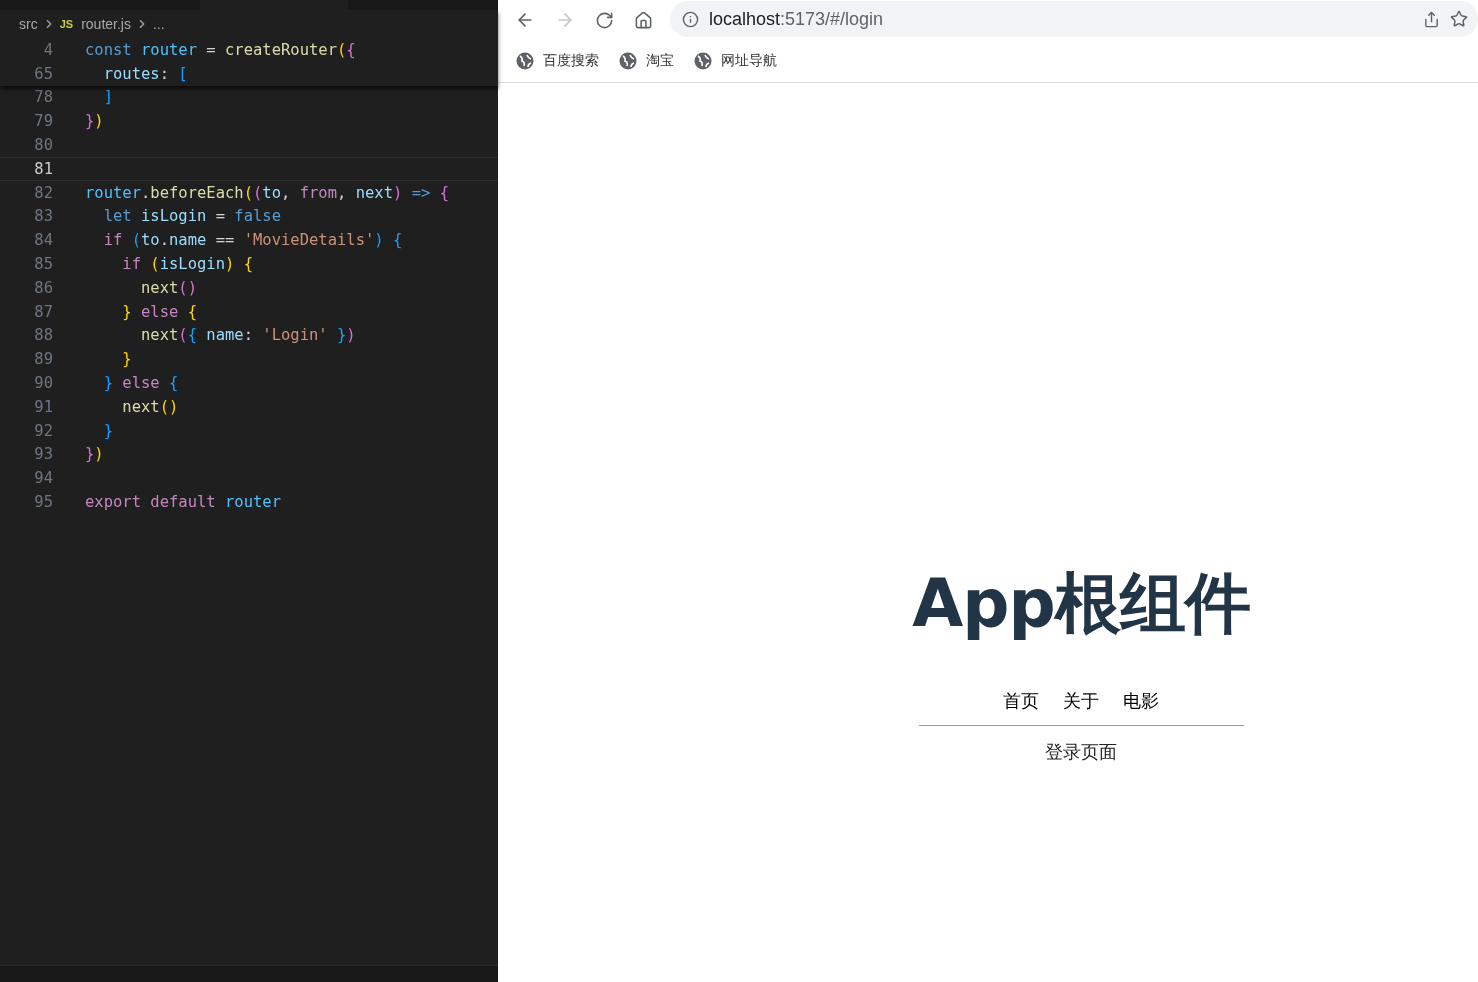 This screenshot has height=982, width=1478. What do you see at coordinates (604, 20) in the screenshot?
I see `reload-icon` at bounding box center [604, 20].